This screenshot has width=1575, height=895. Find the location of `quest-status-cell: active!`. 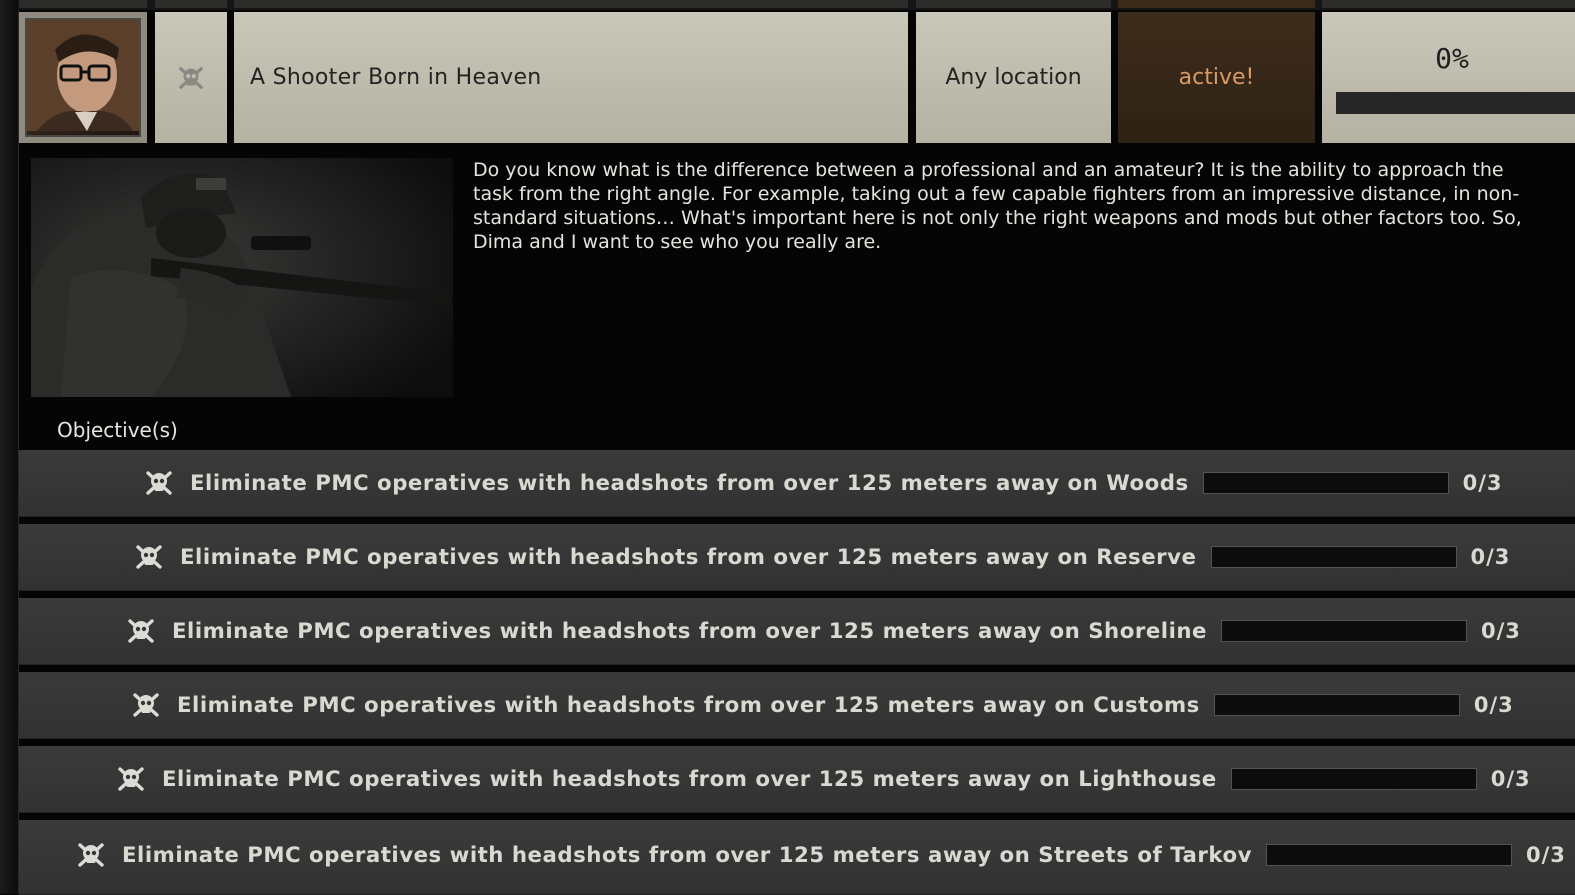

quest-status-cell: active! is located at coordinates (1216, 77).